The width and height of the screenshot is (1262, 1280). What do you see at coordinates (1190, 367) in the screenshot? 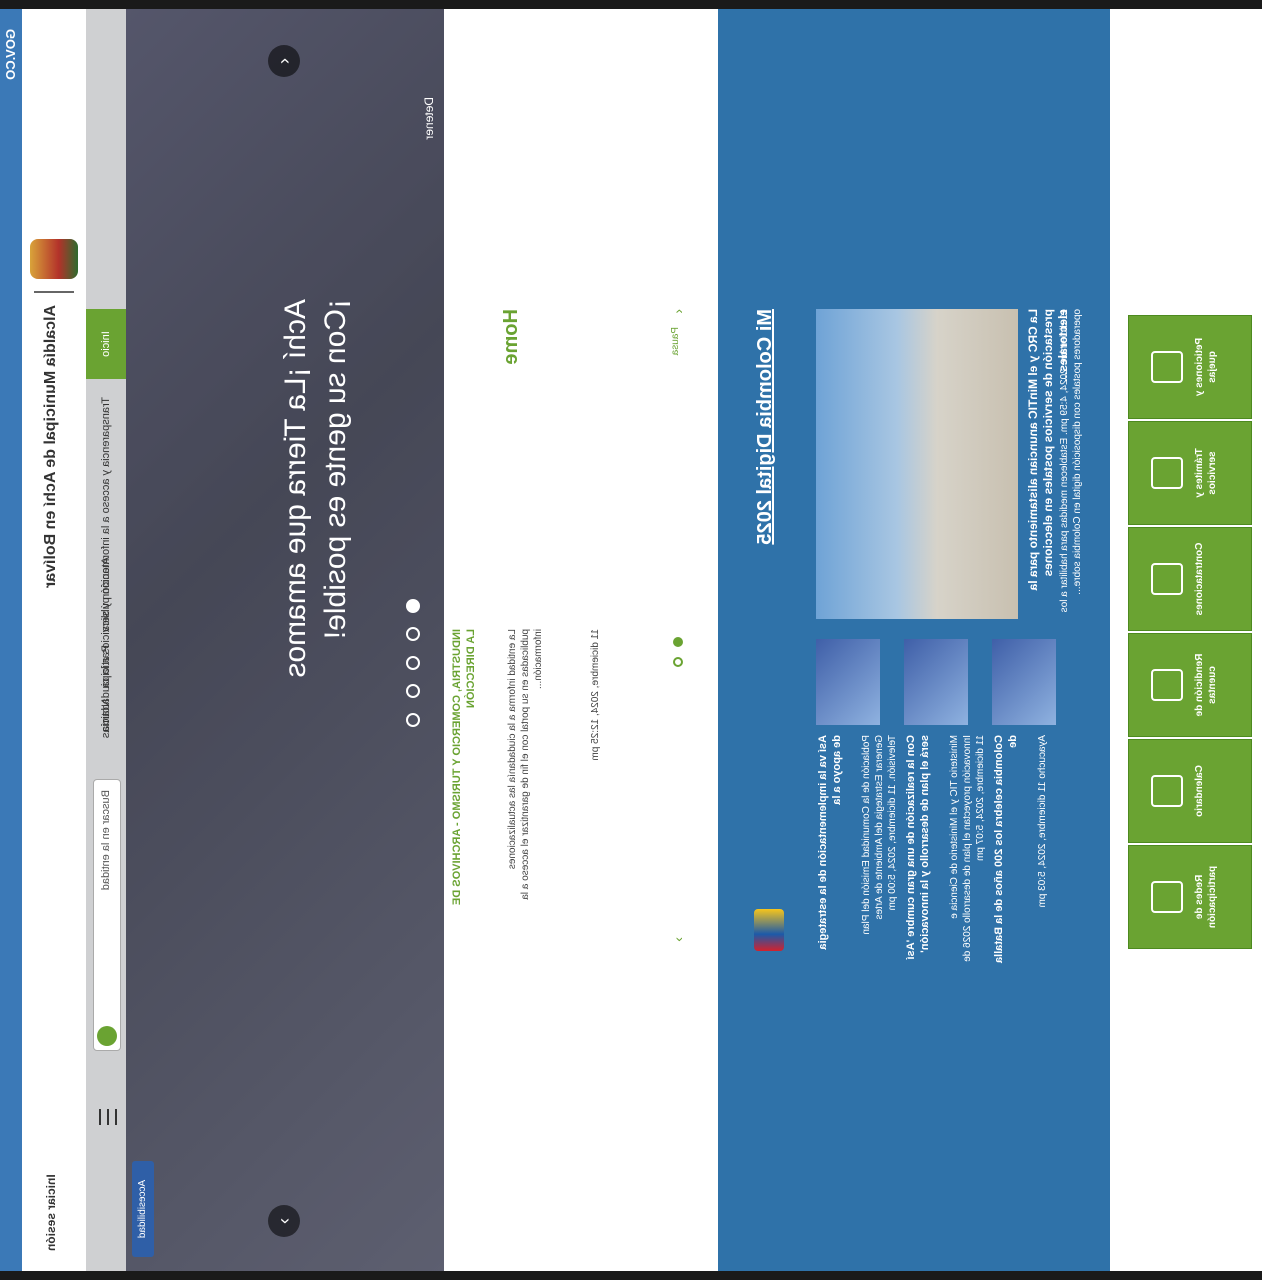
I see `service-tile-peticiones: Peticiones y quejas` at bounding box center [1190, 367].